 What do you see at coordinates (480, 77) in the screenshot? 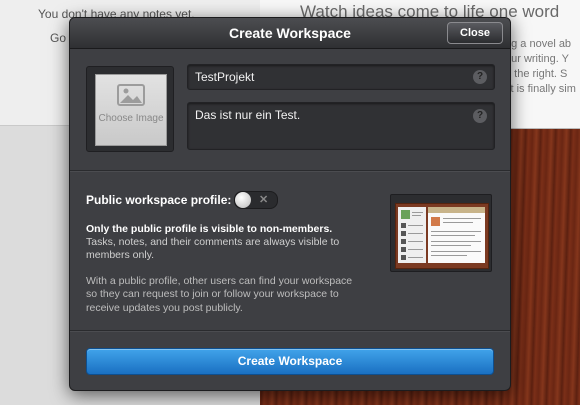
I see `name-help-icon: ?` at bounding box center [480, 77].